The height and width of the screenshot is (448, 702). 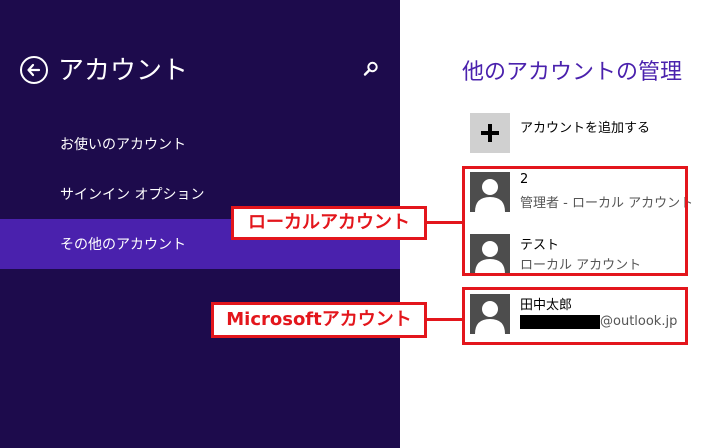 What do you see at coordinates (123, 245) in the screenshot?
I see `nav-item-label: その他のアカウント` at bounding box center [123, 245].